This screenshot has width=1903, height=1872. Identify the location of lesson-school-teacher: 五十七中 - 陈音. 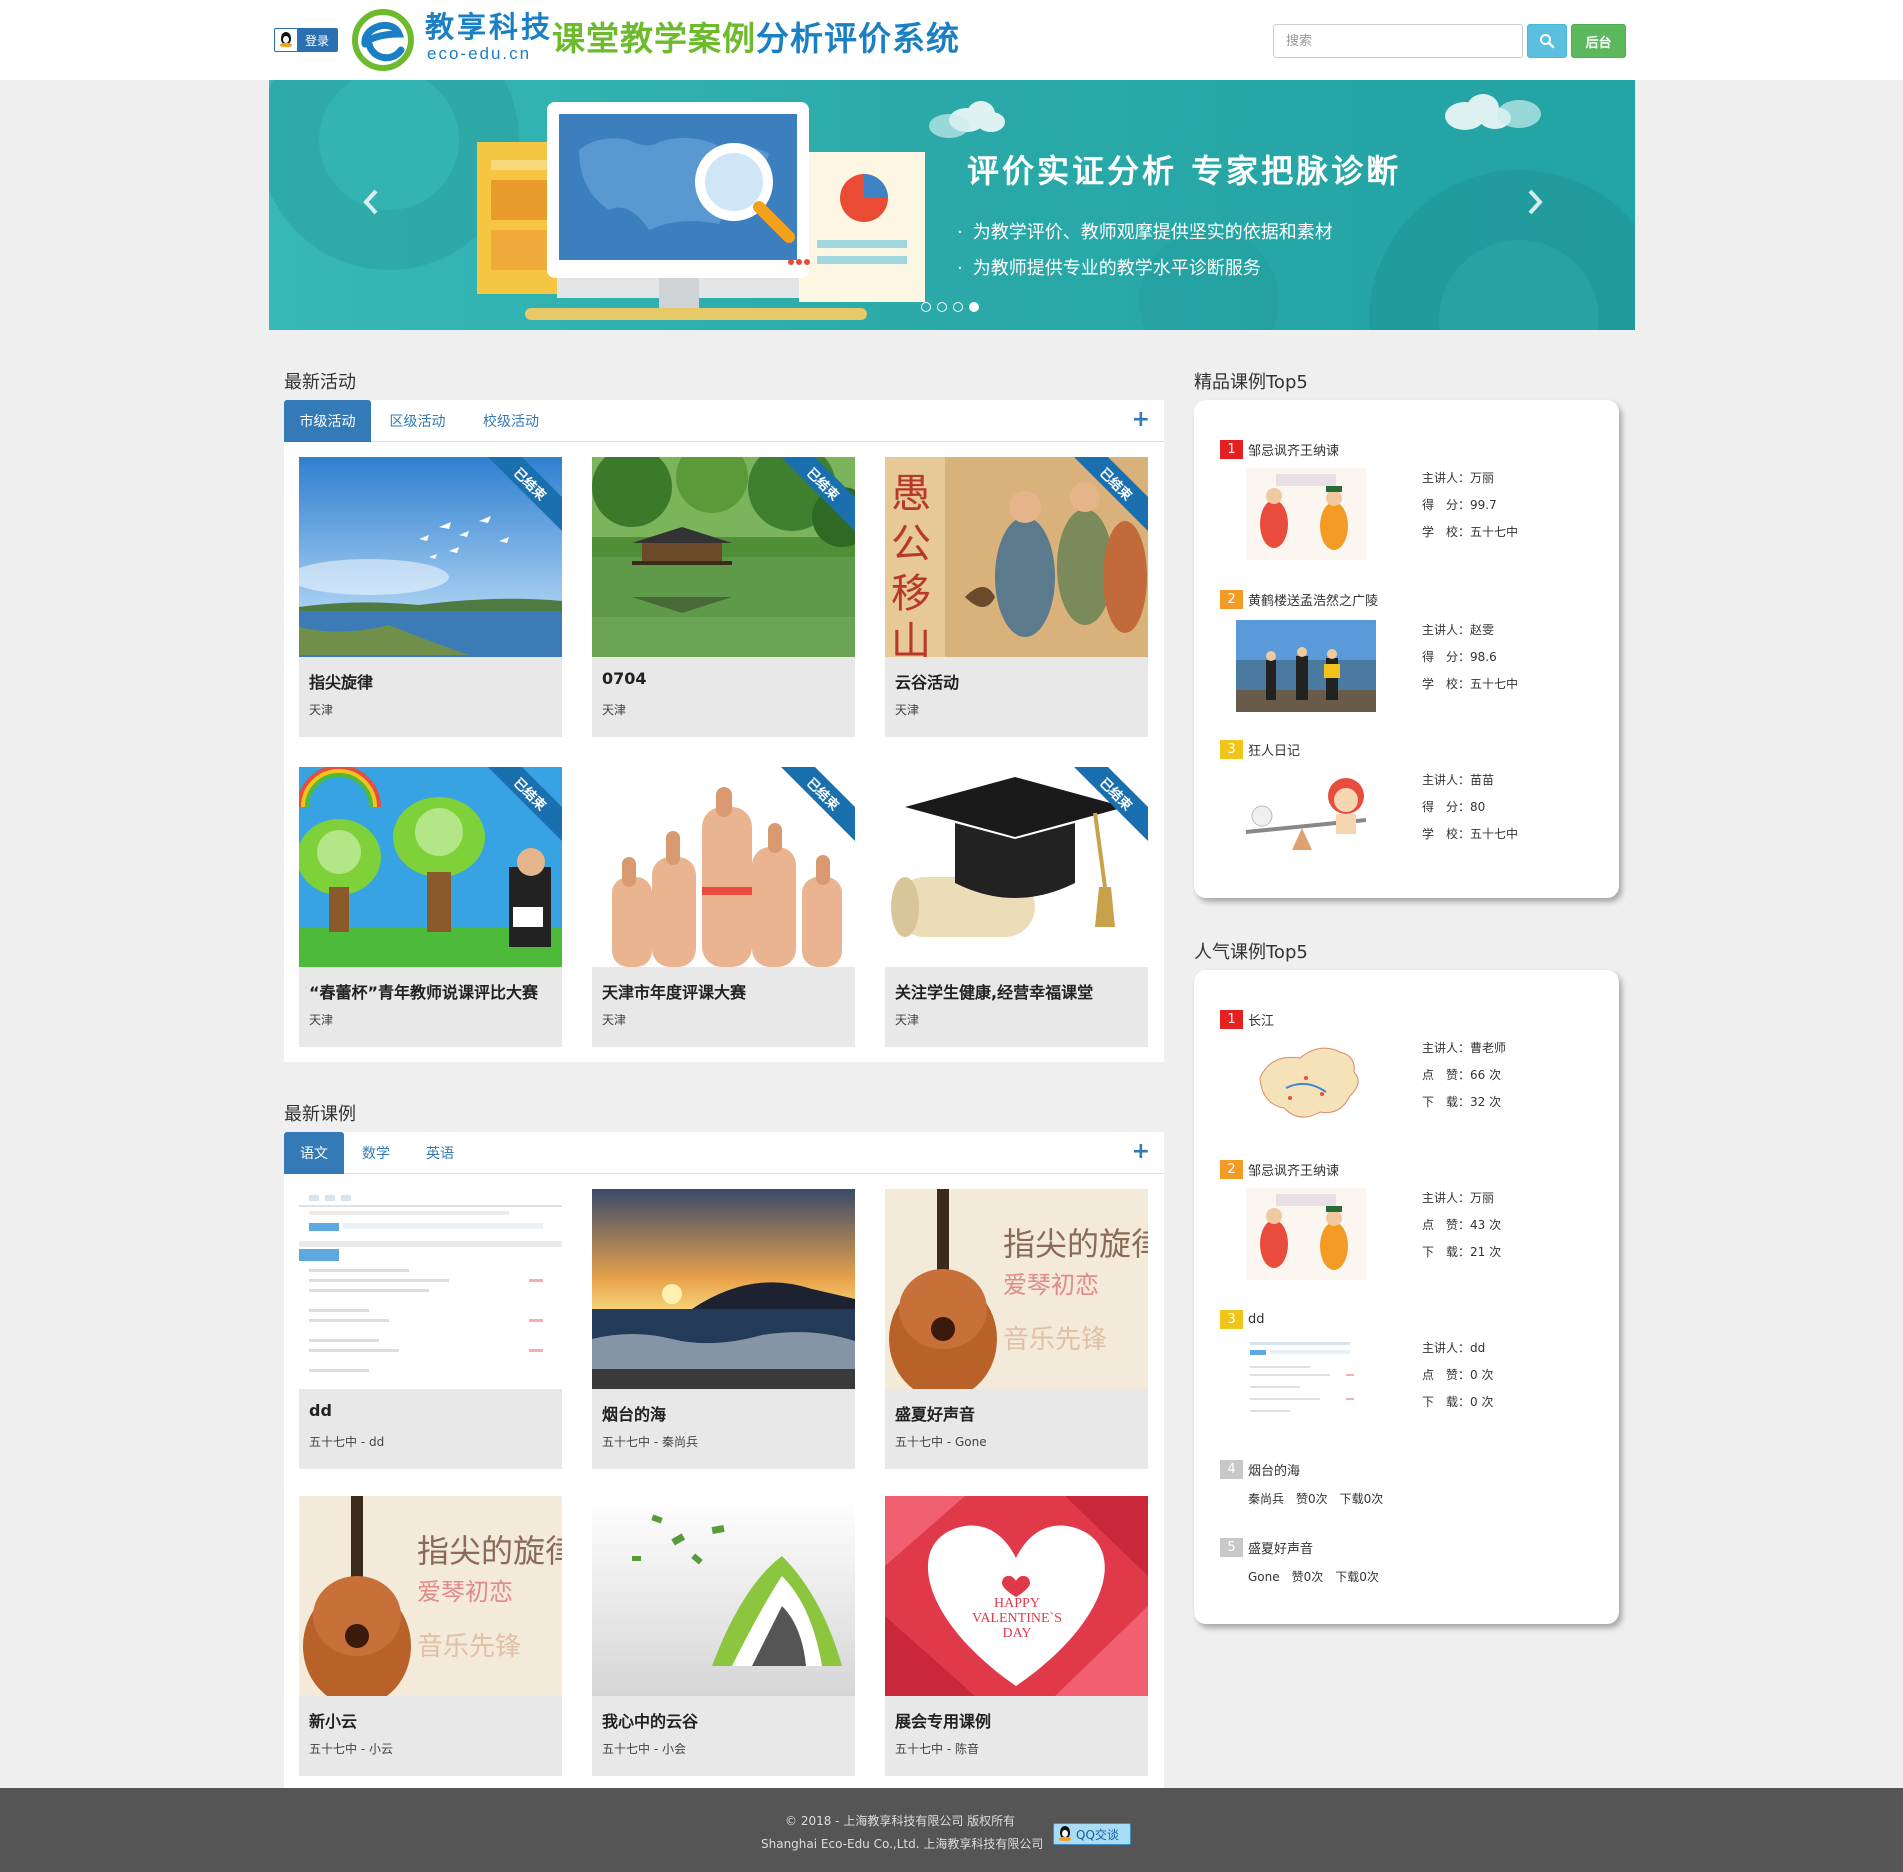
(937, 1749).